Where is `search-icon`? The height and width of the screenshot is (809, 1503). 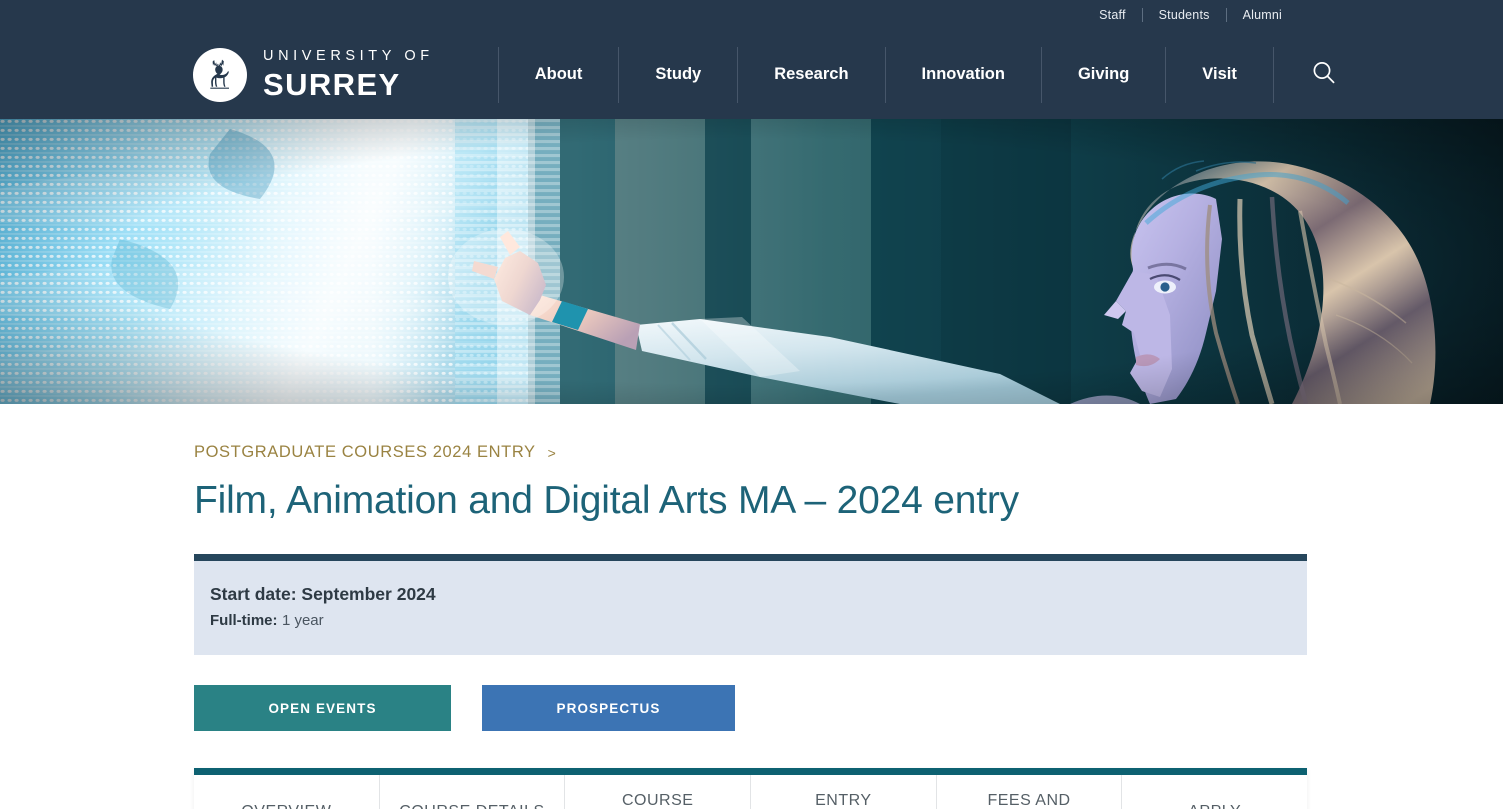 search-icon is located at coordinates (1324, 74).